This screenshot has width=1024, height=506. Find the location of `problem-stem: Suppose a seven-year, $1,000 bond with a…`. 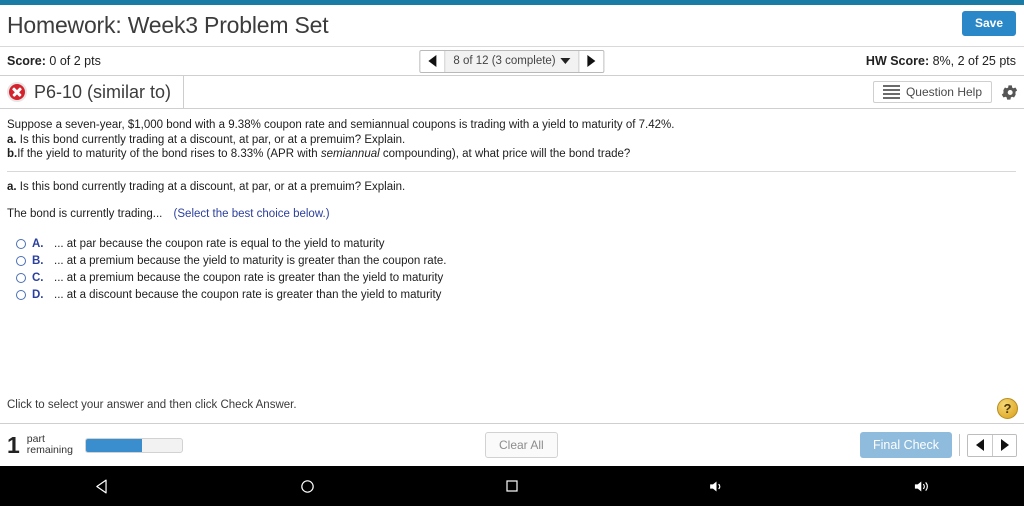

problem-stem: Suppose a seven-year, $1,000 bond with a… is located at coordinates (515, 140).